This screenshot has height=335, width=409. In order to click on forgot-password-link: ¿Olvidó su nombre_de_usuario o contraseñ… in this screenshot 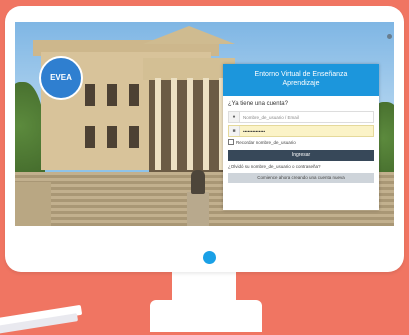, I will do `click(301, 166)`.